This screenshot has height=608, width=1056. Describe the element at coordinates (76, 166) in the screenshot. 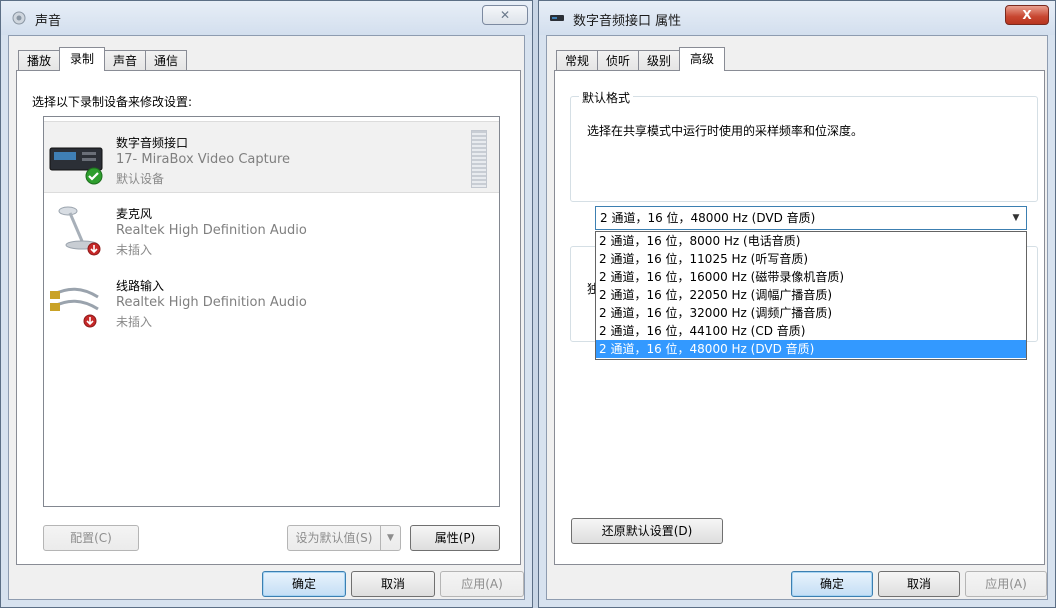

I see `capture-device-icon` at that location.